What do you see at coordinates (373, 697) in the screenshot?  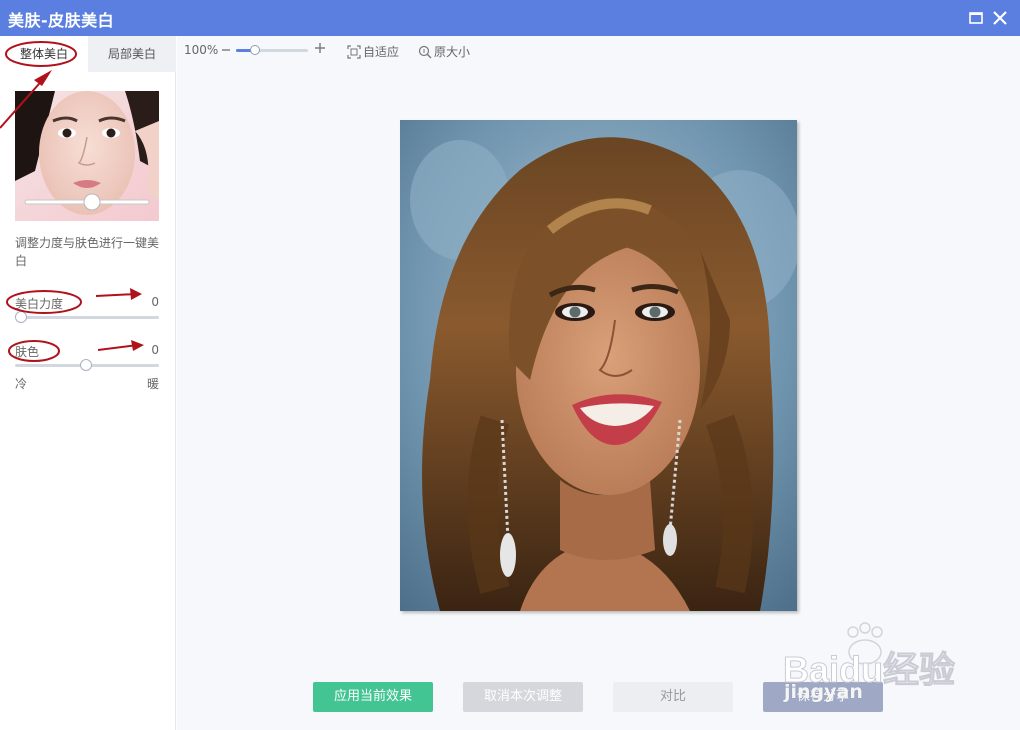 I see `apply-effect-button: 应用当前效果` at bounding box center [373, 697].